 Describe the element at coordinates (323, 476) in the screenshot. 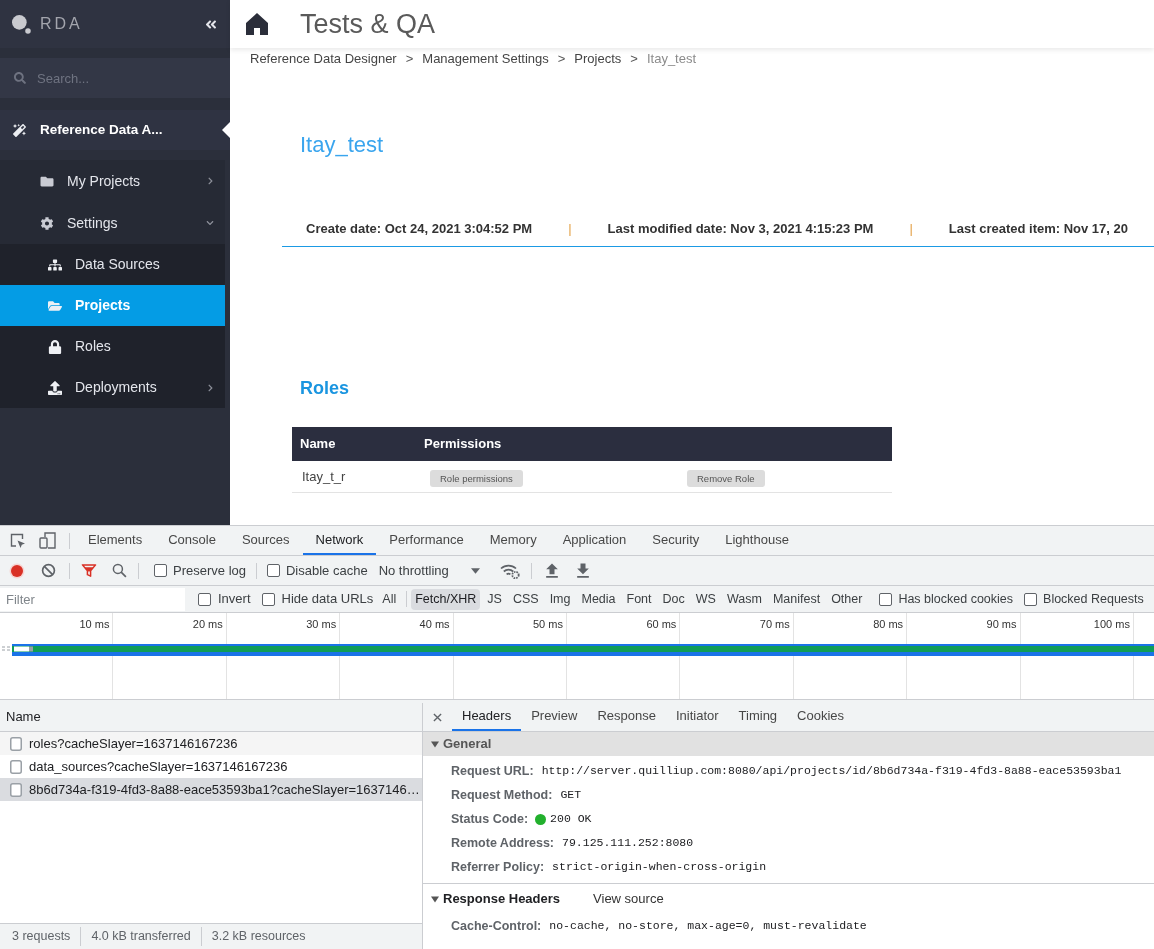

I see `table-cell-text: Itay_t_r` at that location.